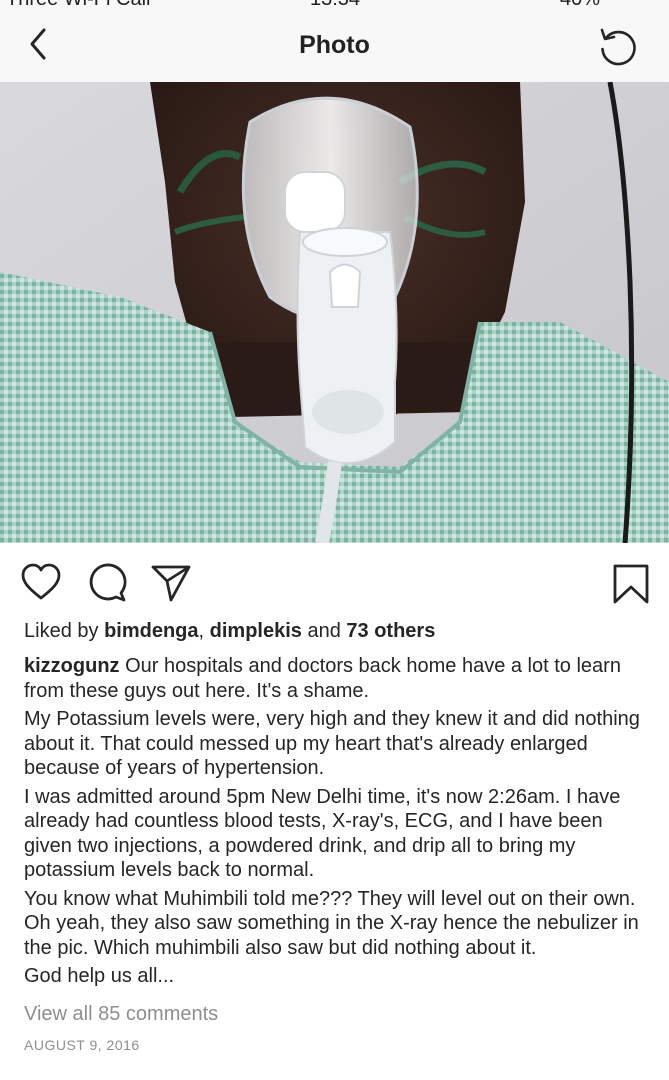  I want to click on post-date: AUGUST 9, 2016, so click(82, 1044).